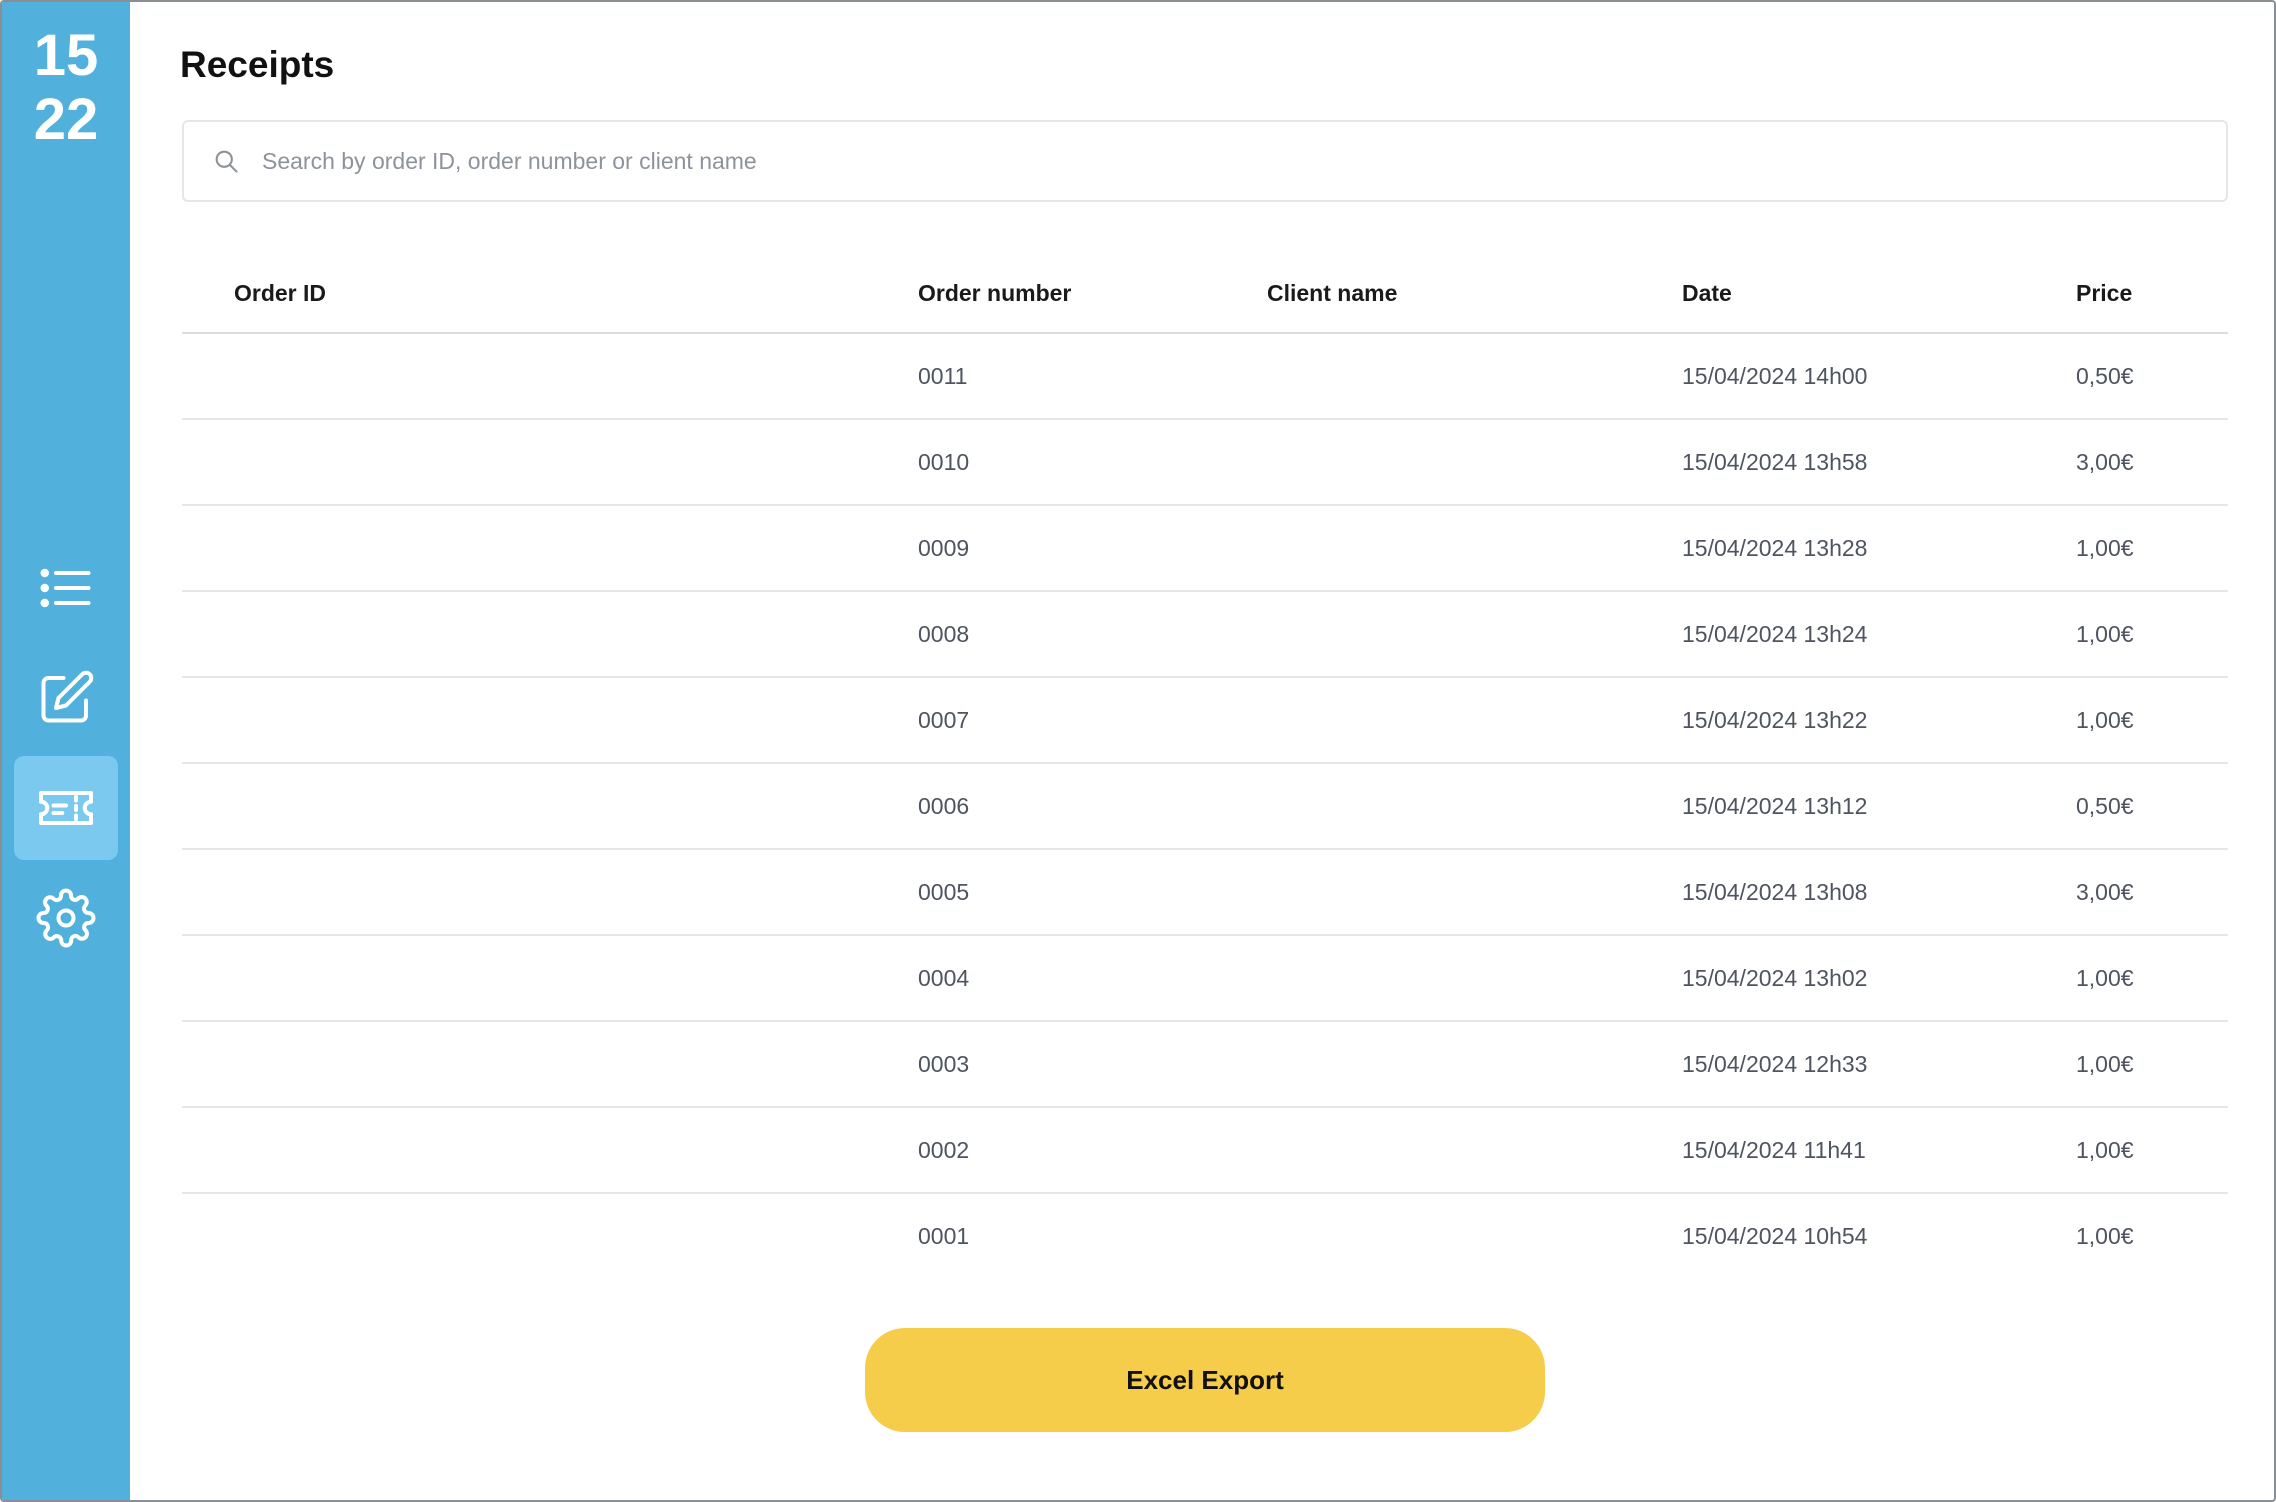 This screenshot has width=2276, height=1502. What do you see at coordinates (257, 64) in the screenshot?
I see `page-title: Receipts` at bounding box center [257, 64].